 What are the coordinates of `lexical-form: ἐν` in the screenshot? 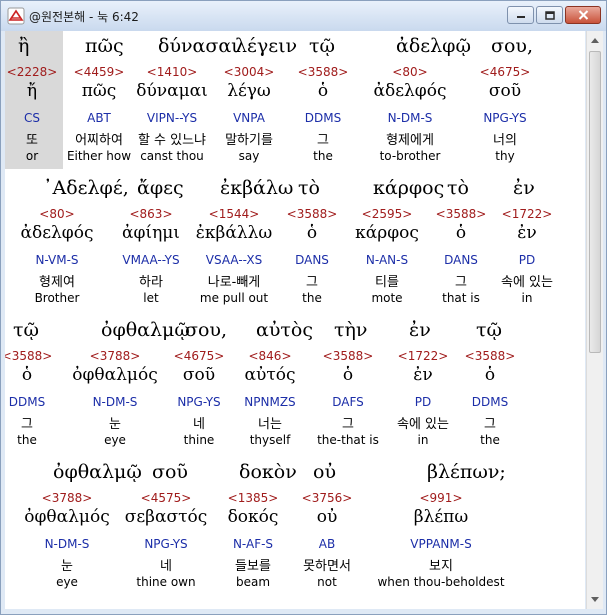 It's located at (527, 233).